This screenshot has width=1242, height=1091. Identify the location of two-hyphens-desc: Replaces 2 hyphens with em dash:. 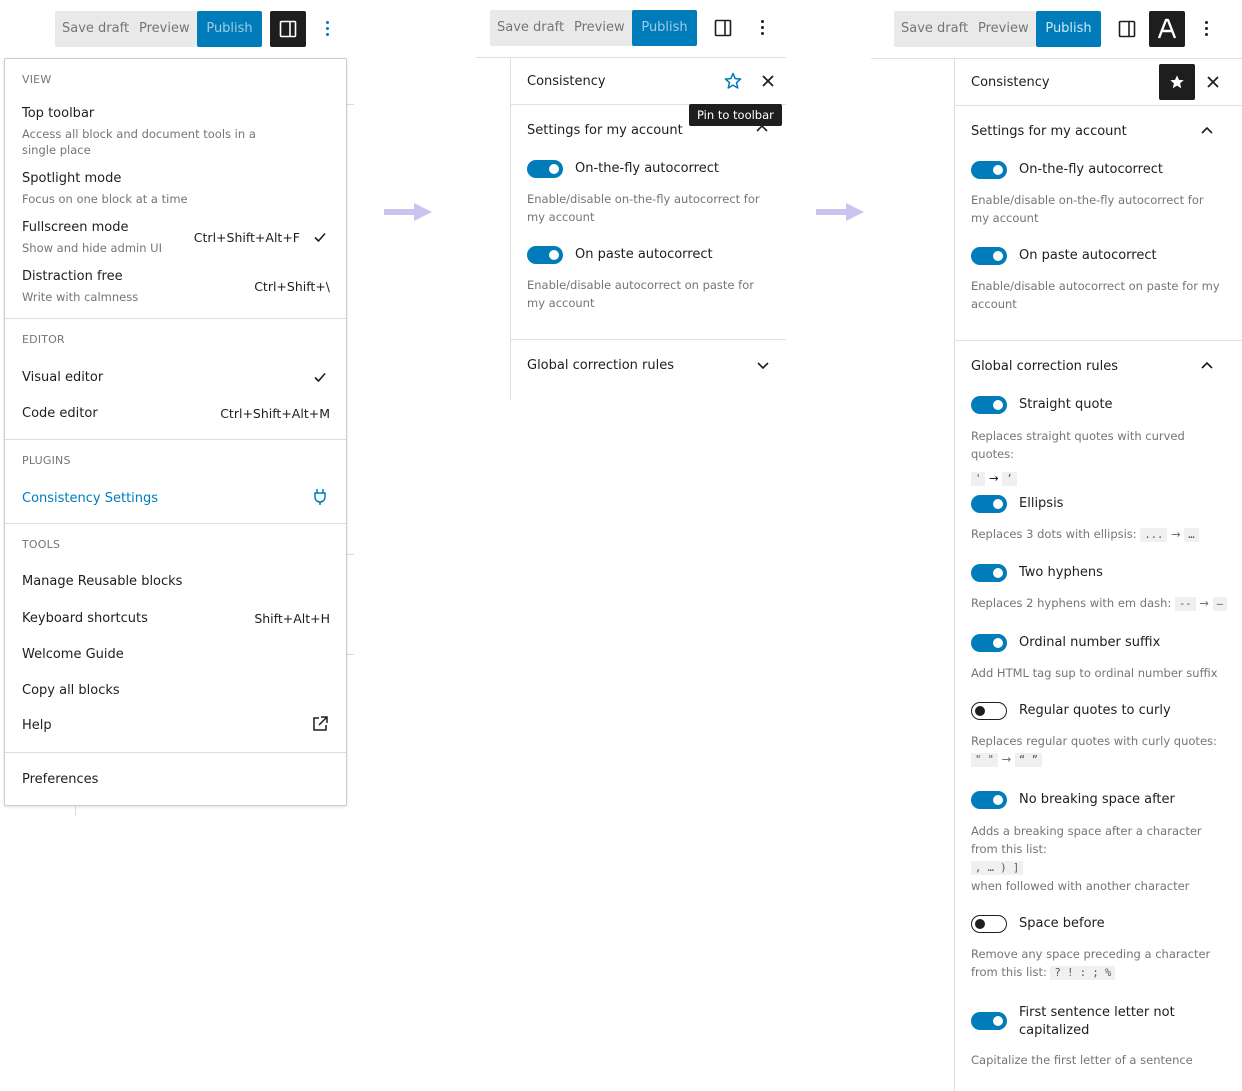
(1071, 603).